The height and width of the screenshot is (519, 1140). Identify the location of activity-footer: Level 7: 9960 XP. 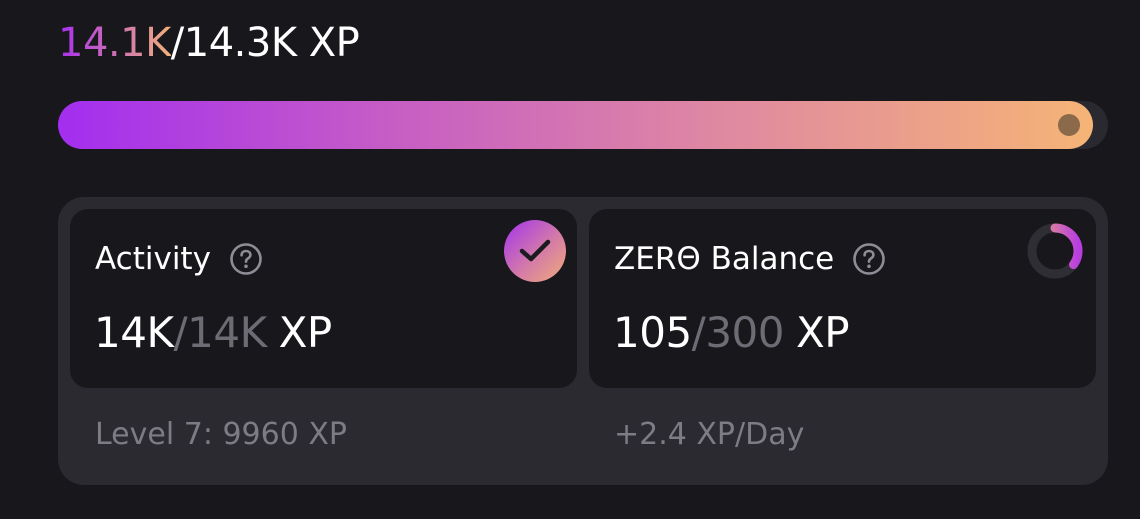
(221, 434).